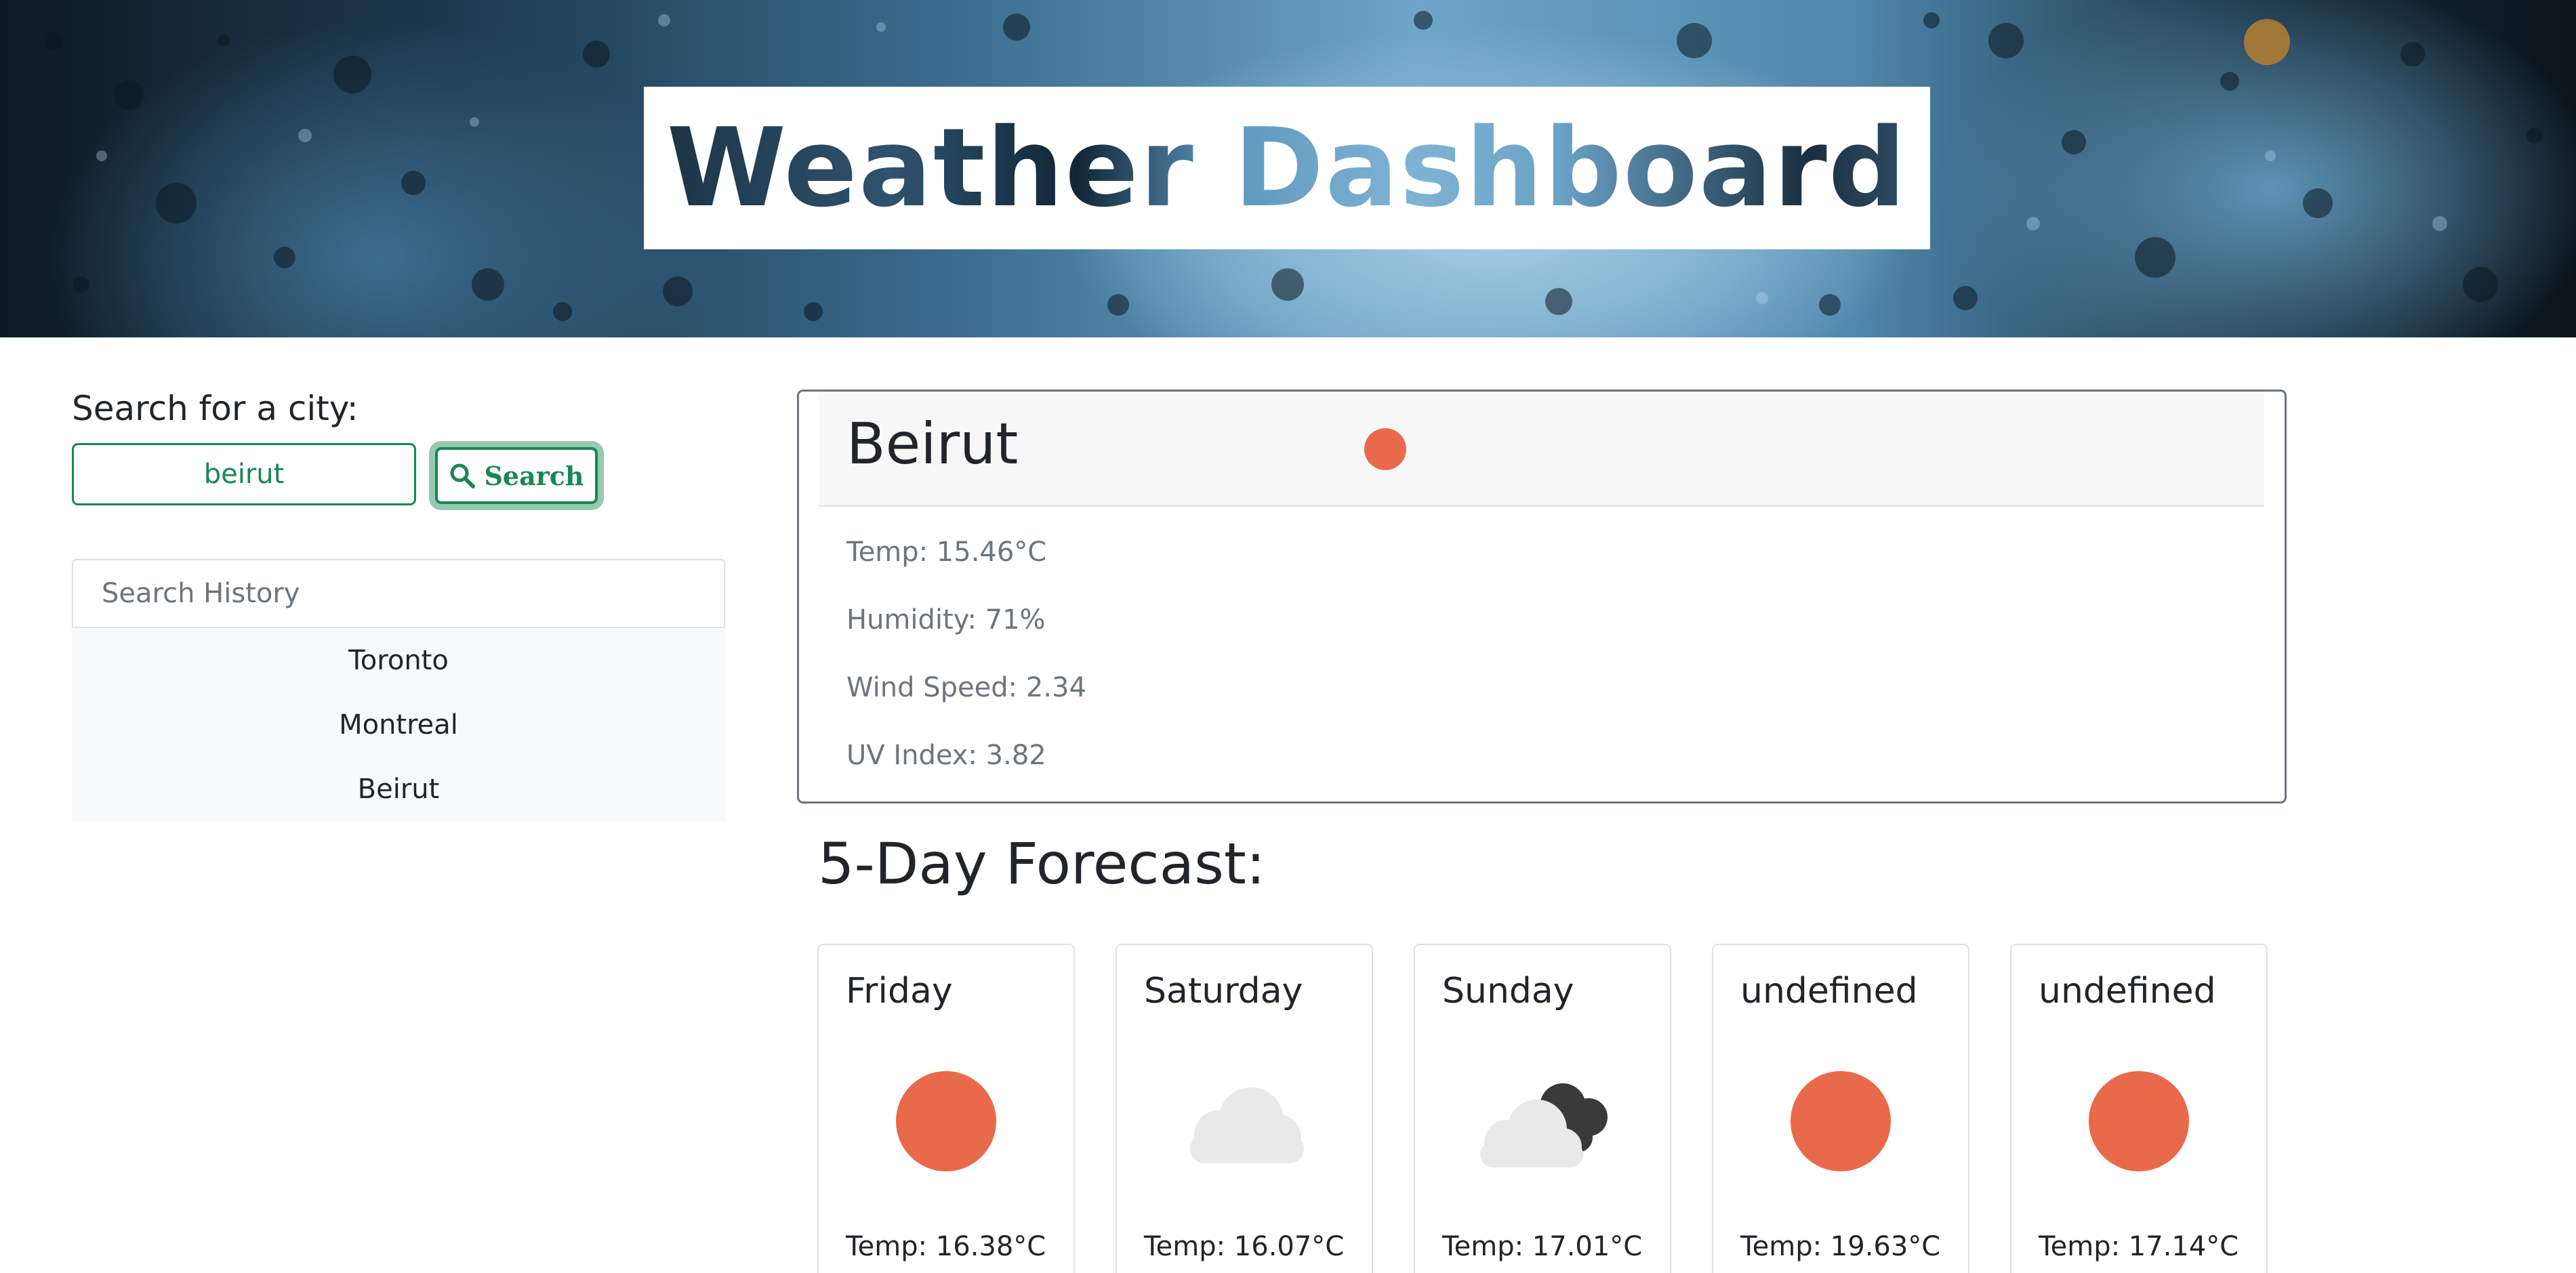 The width and height of the screenshot is (2576, 1273). I want to click on current-city-name: Beirut, so click(933, 444).